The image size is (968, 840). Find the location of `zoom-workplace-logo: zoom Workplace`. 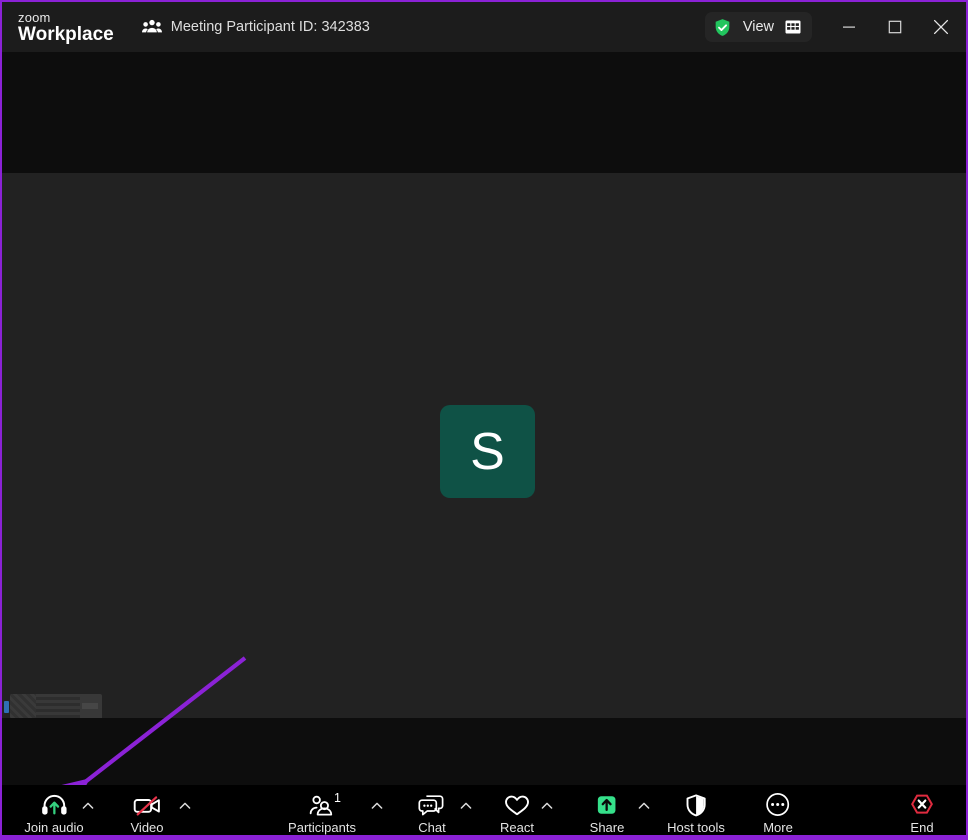

zoom-workplace-logo: zoom Workplace is located at coordinates (66, 27).